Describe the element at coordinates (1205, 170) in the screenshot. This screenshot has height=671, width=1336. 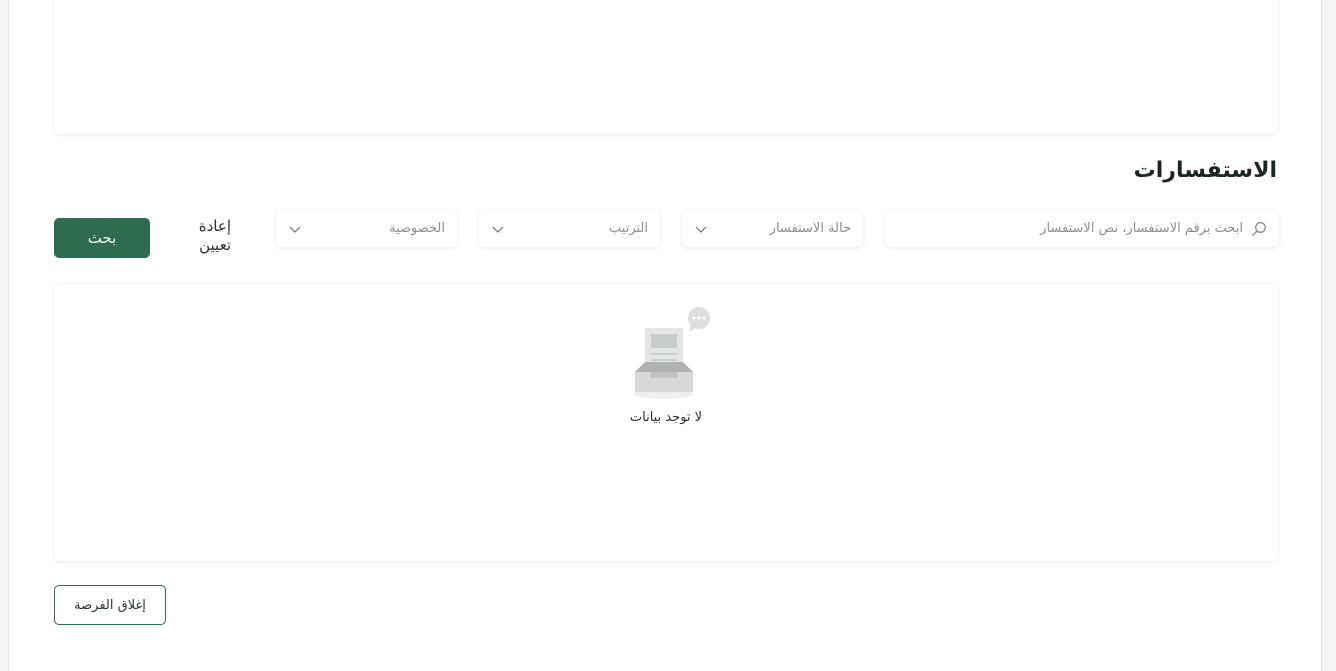
I see `section-title: الاستفسارات` at that location.